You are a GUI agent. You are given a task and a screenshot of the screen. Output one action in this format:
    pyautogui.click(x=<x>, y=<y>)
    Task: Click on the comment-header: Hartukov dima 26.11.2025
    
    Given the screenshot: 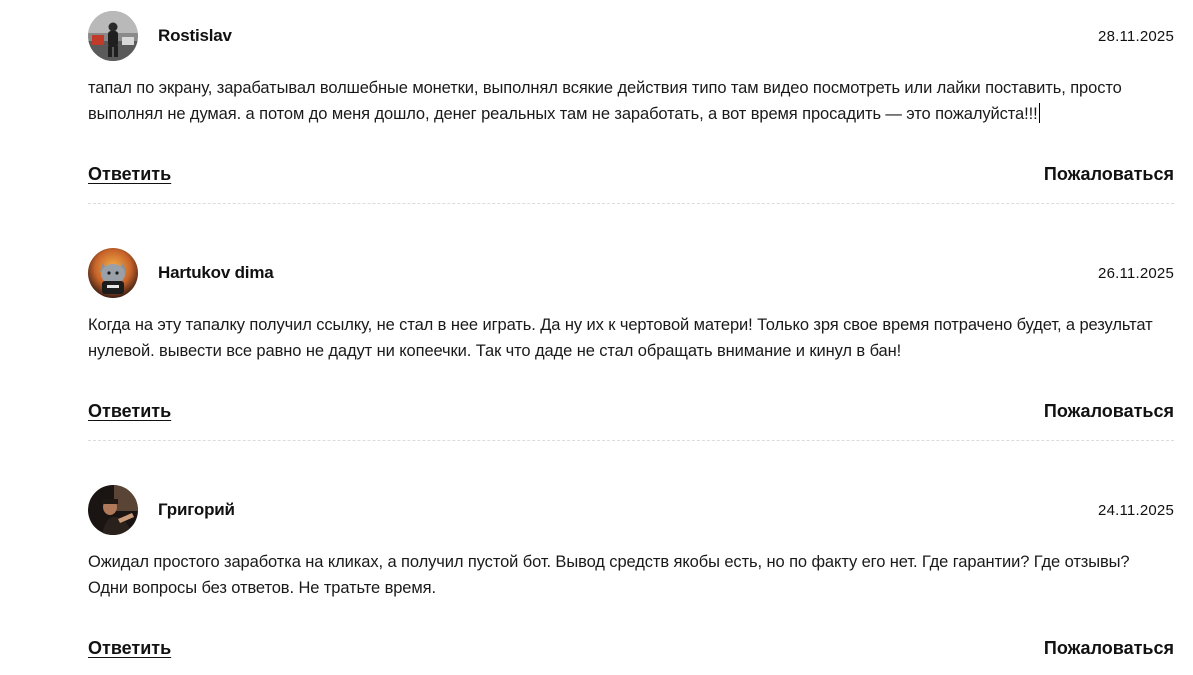 What is the action you would take?
    pyautogui.click(x=631, y=273)
    